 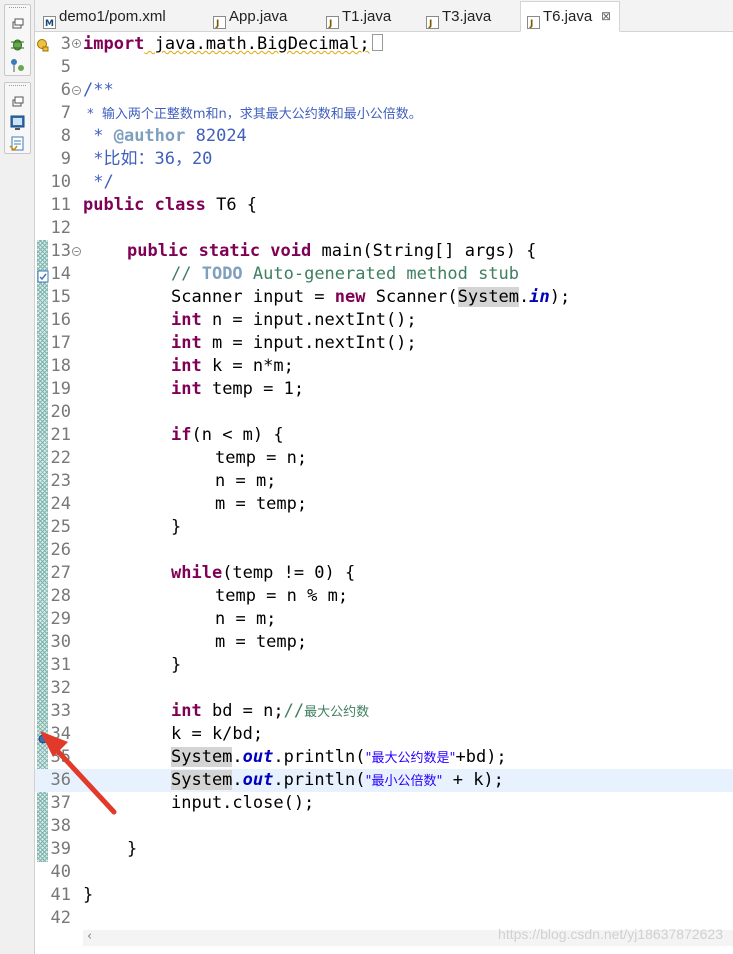 What do you see at coordinates (384, 550) in the screenshot?
I see `code-line: 26` at bounding box center [384, 550].